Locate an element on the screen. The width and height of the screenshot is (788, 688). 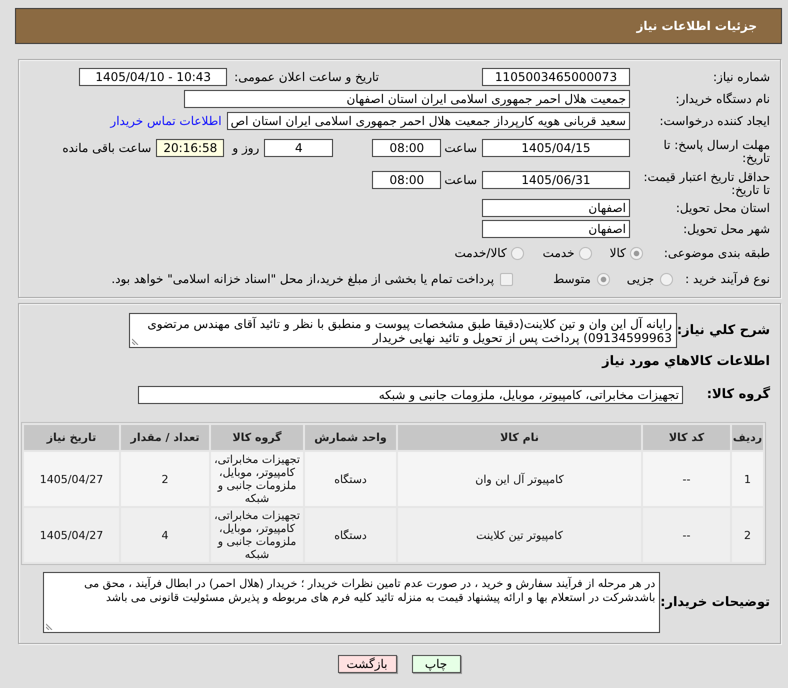
table-header-cell: کد کالا is located at coordinates (686, 437).